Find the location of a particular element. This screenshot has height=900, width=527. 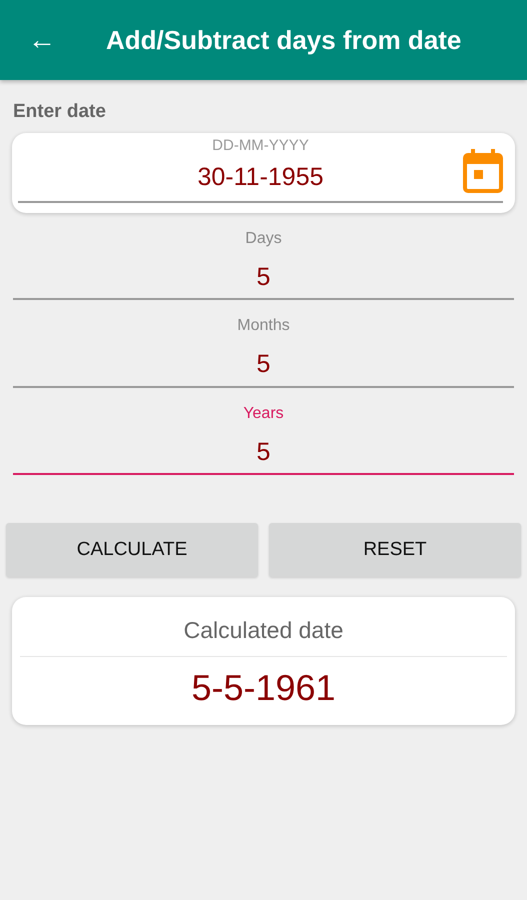

section-heading: Enter date is located at coordinates (60, 112).